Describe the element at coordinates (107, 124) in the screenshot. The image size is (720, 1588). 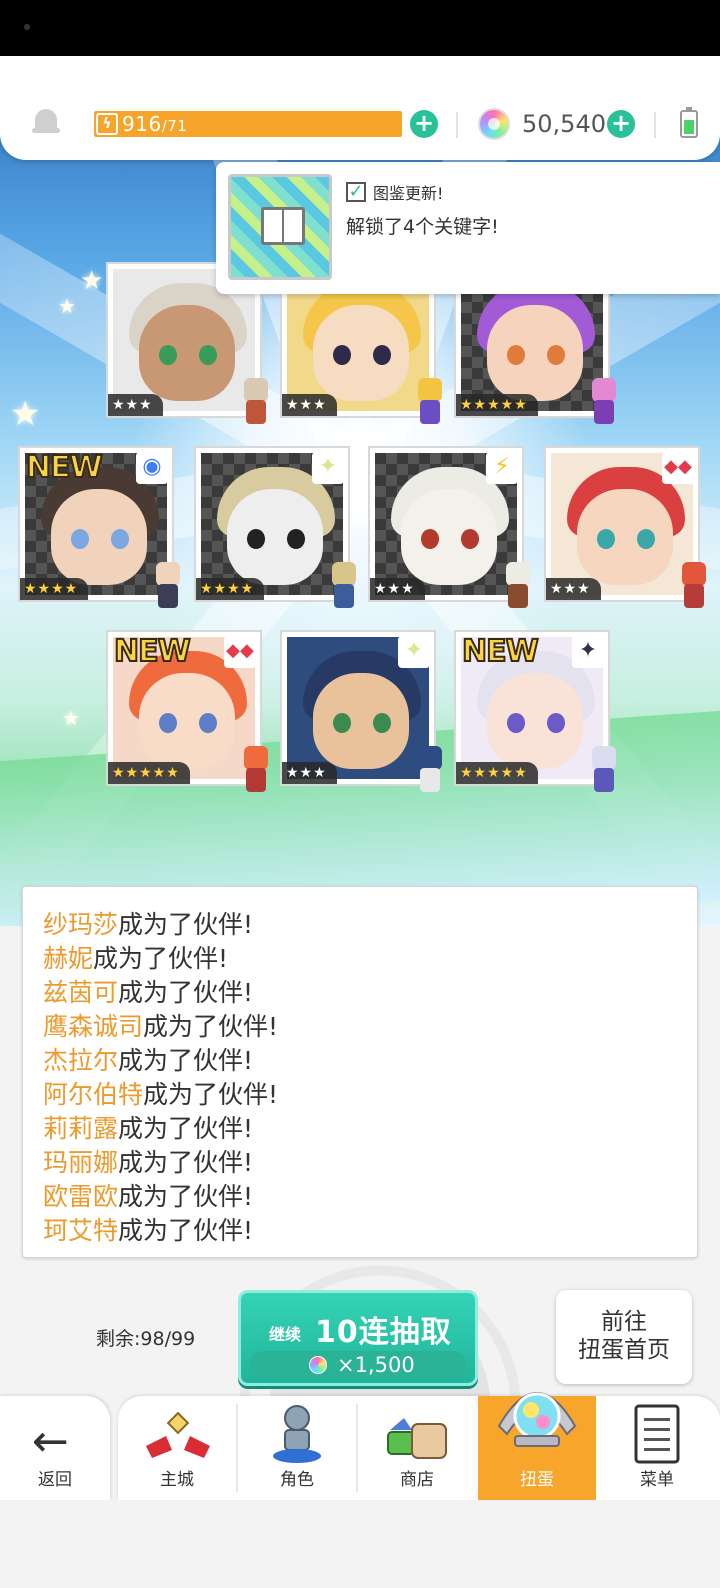
I see `lightning-icon: ϟ` at that location.